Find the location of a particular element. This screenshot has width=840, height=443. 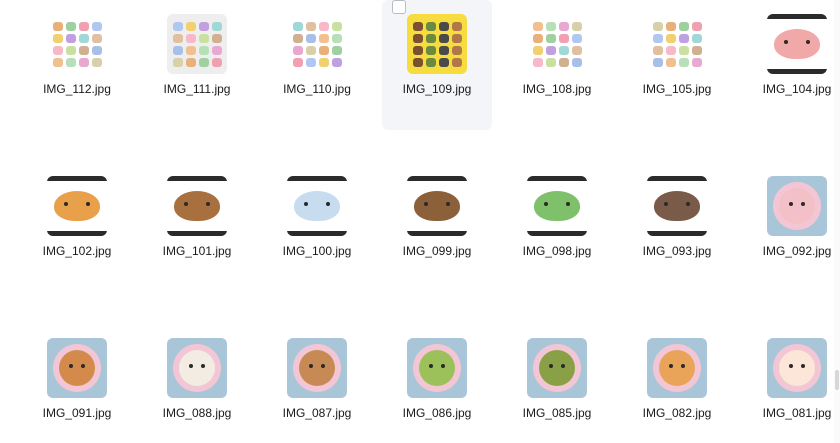

file-tile: IMG_104.jpg is located at coordinates (791, 65).